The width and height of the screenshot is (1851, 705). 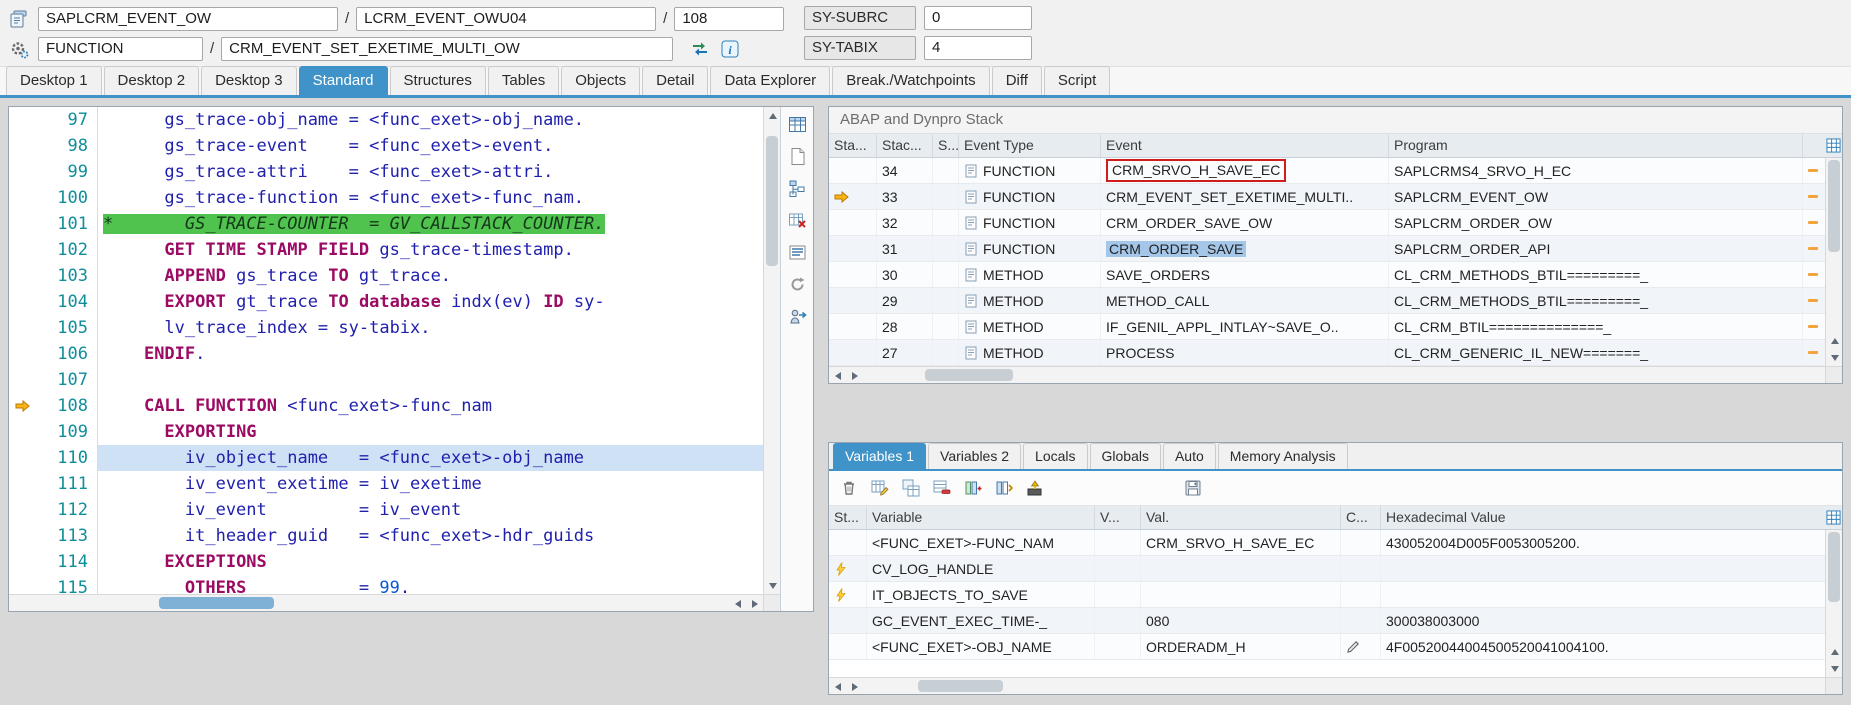 What do you see at coordinates (797, 316) in the screenshot?
I see `export-button` at bounding box center [797, 316].